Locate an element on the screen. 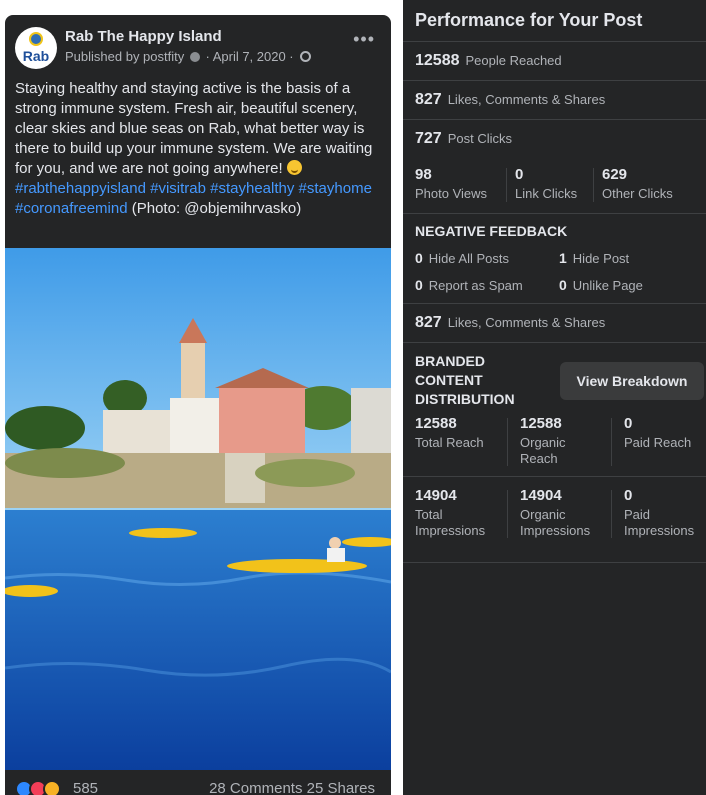 This screenshot has height=795, width=706. wink-emoji-icon is located at coordinates (294, 167).